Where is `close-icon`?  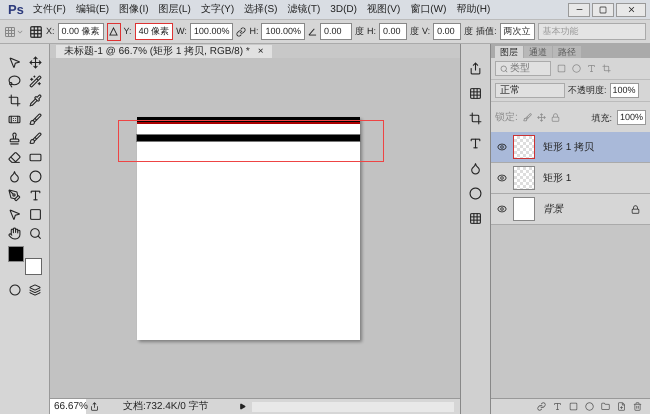 close-icon is located at coordinates (631, 9).